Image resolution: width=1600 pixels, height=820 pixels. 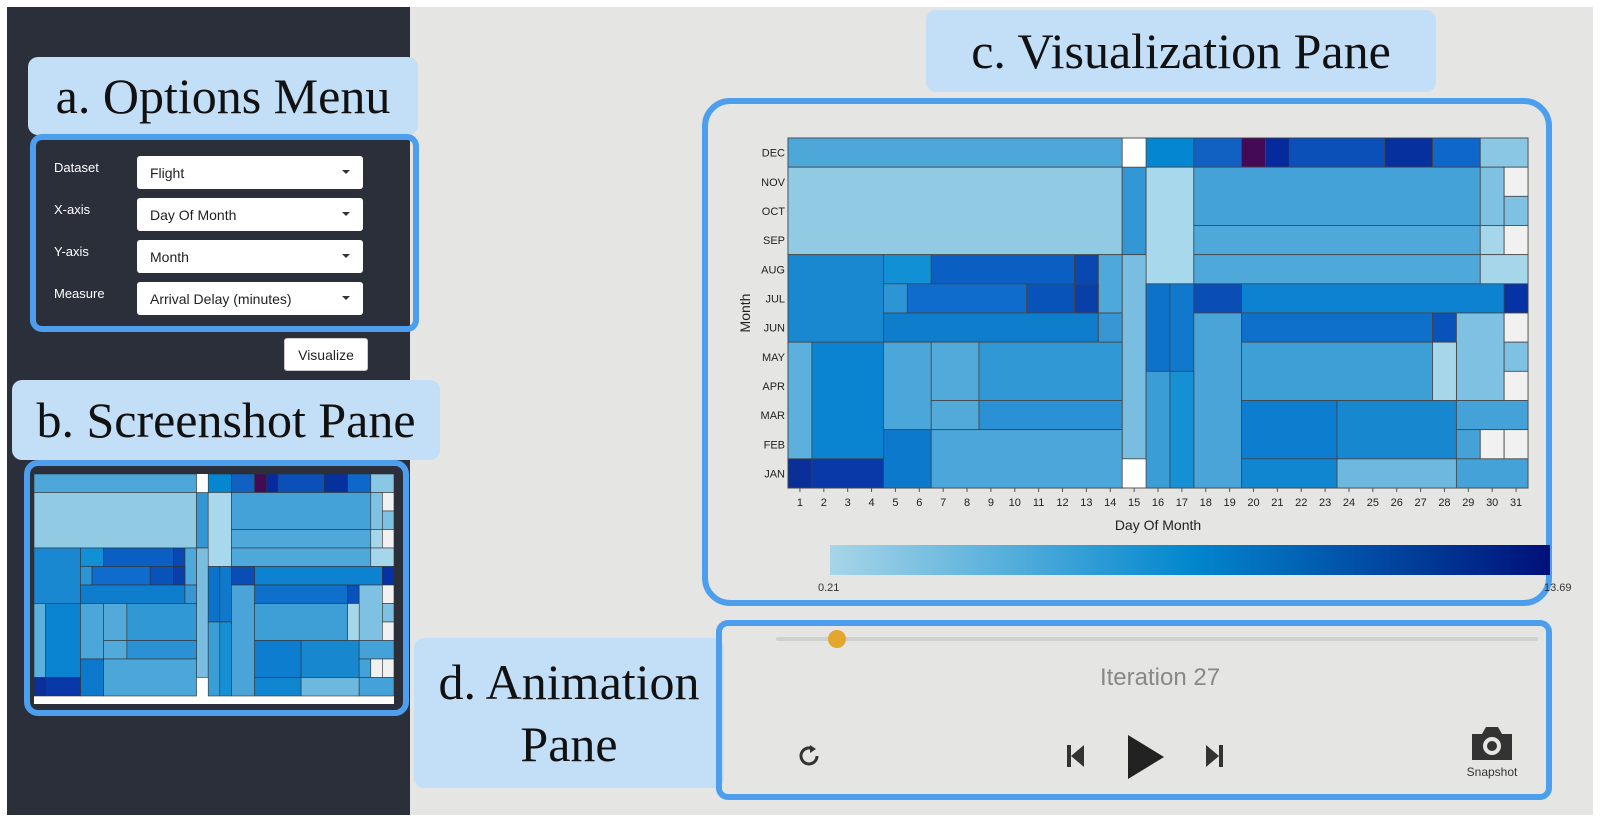 I want to click on dataset-value: Flight, so click(x=167, y=172).